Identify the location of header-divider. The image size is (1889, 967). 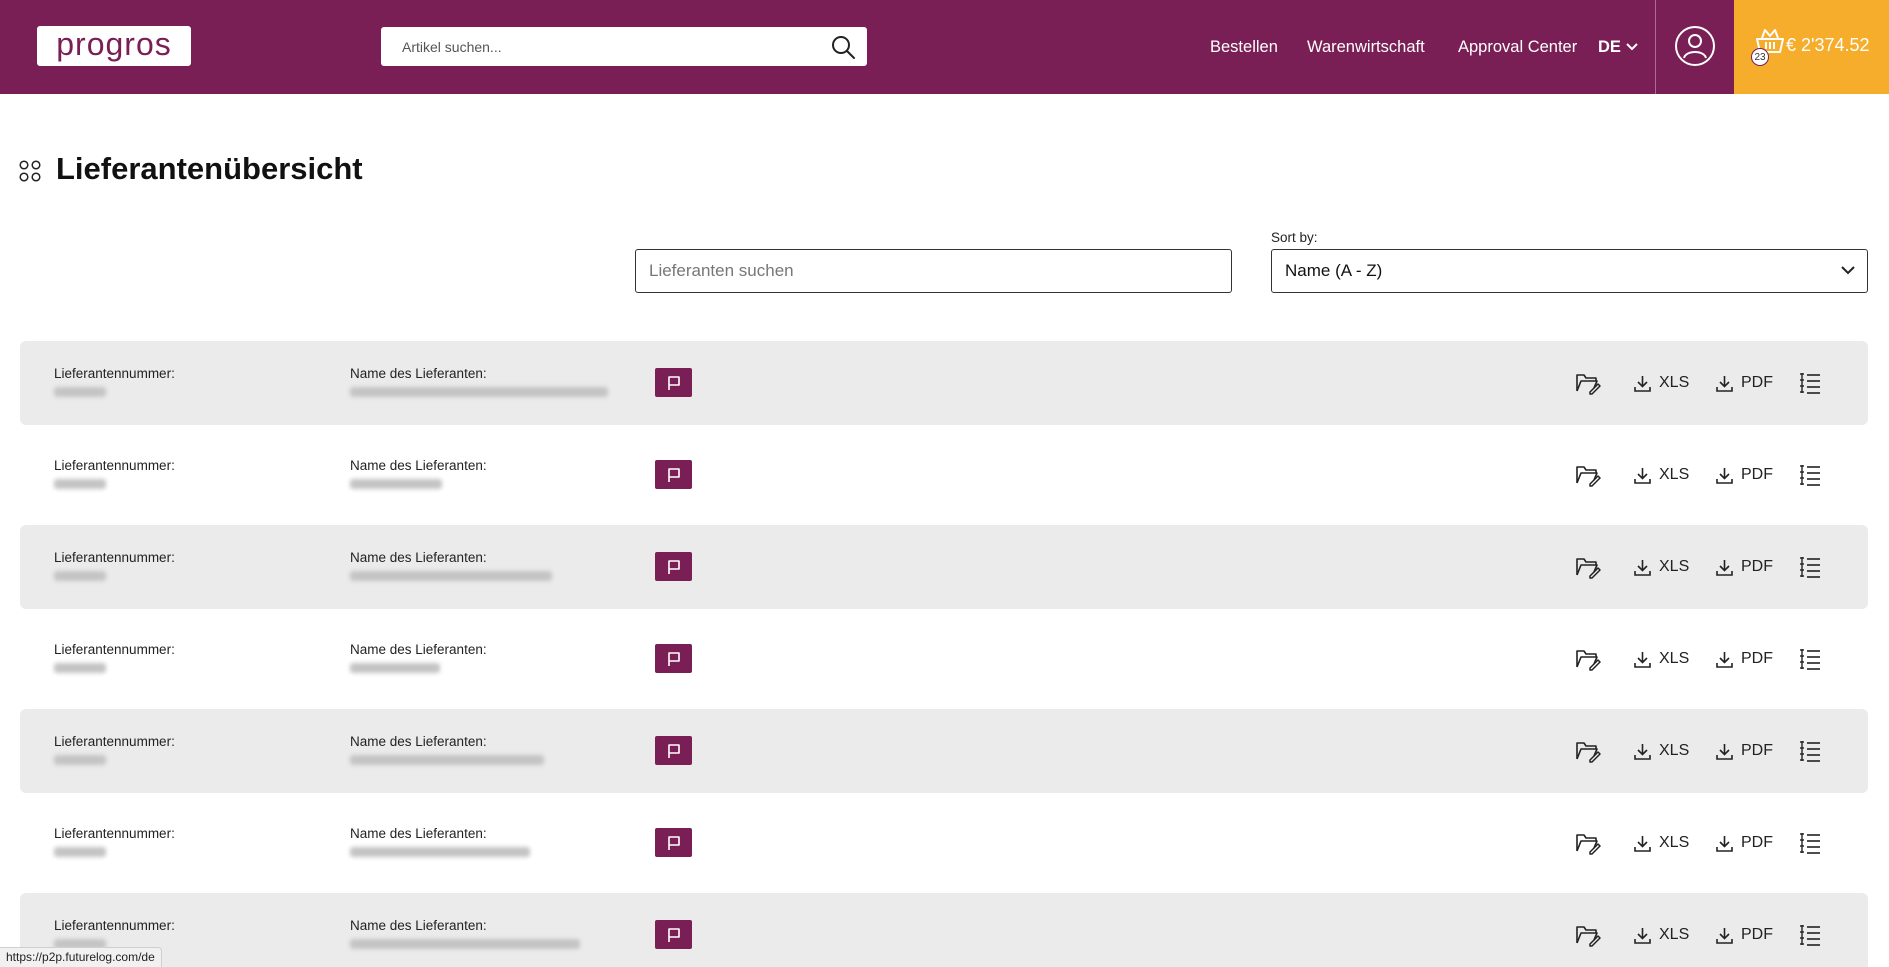
(1655, 47).